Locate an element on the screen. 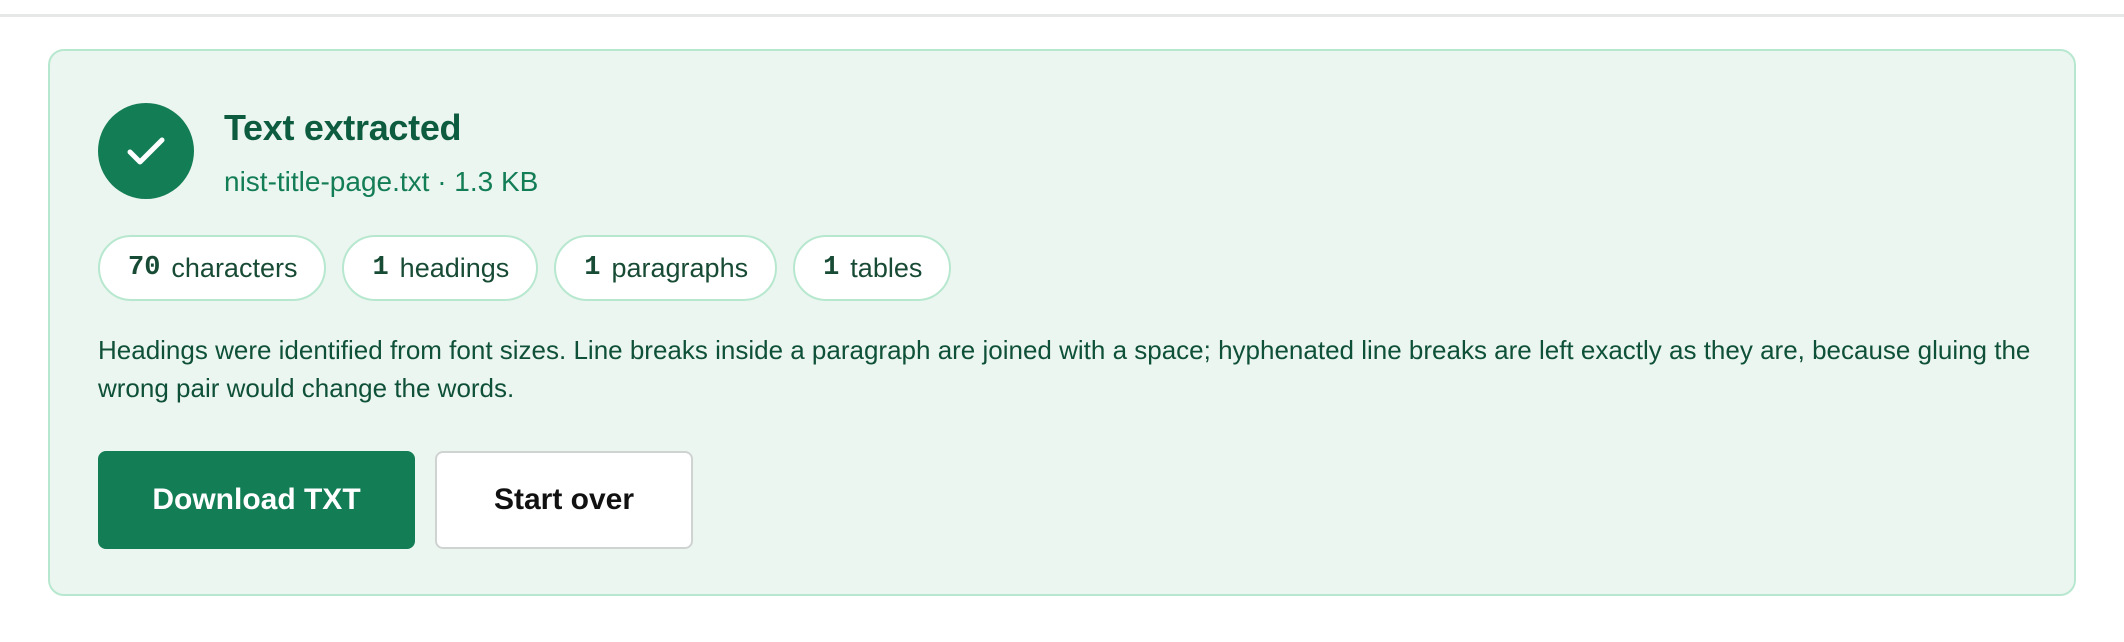  stat-label: tables is located at coordinates (886, 267).